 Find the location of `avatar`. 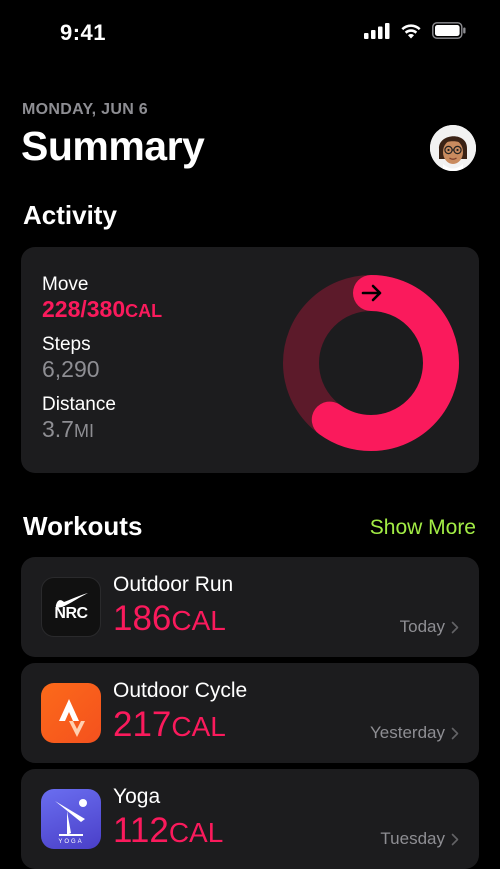

avatar is located at coordinates (453, 148).